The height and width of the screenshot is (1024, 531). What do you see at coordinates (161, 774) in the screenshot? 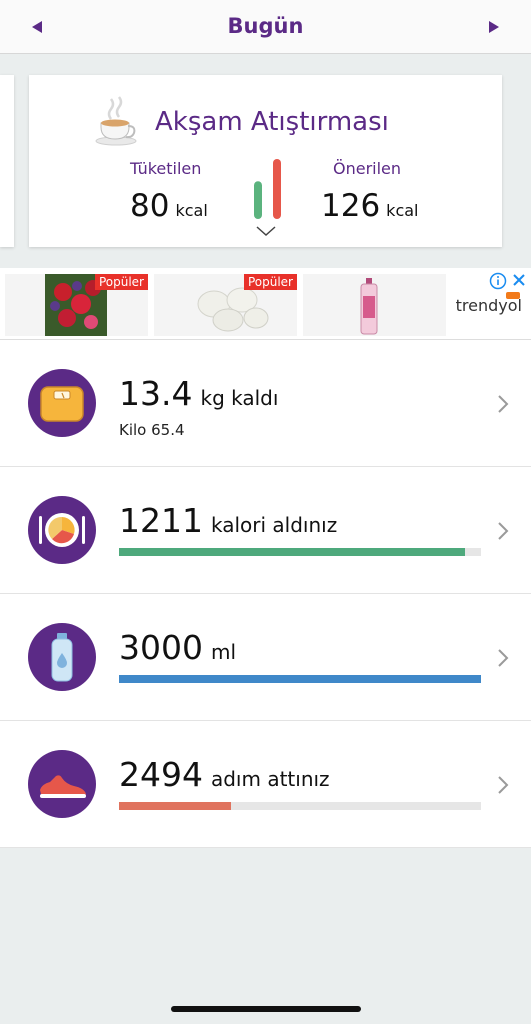
I see `steps-number: 2494` at bounding box center [161, 774].